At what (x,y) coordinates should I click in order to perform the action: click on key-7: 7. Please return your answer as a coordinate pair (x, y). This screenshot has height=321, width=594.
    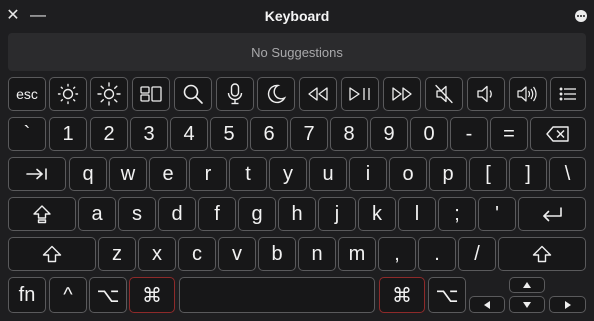
    Looking at the image, I should click on (309, 134).